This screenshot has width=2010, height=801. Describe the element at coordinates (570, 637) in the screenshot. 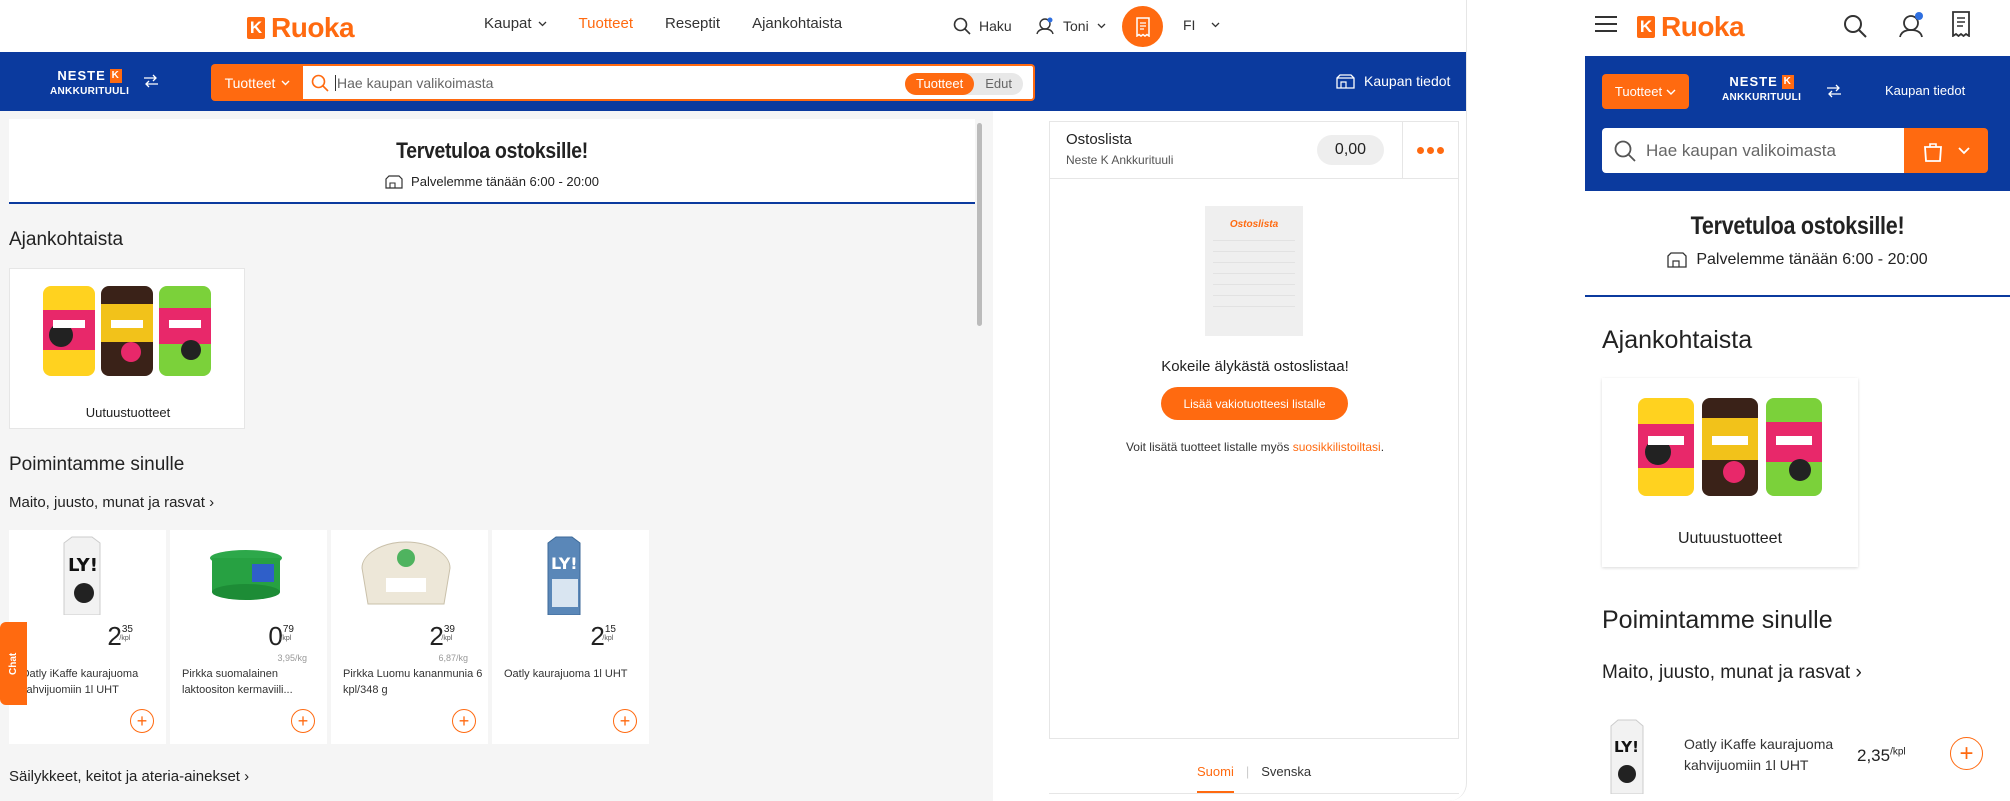

I see `product-card: LY! 2 15/kpl Oatly kaurajuoma 1l UHT +` at that location.